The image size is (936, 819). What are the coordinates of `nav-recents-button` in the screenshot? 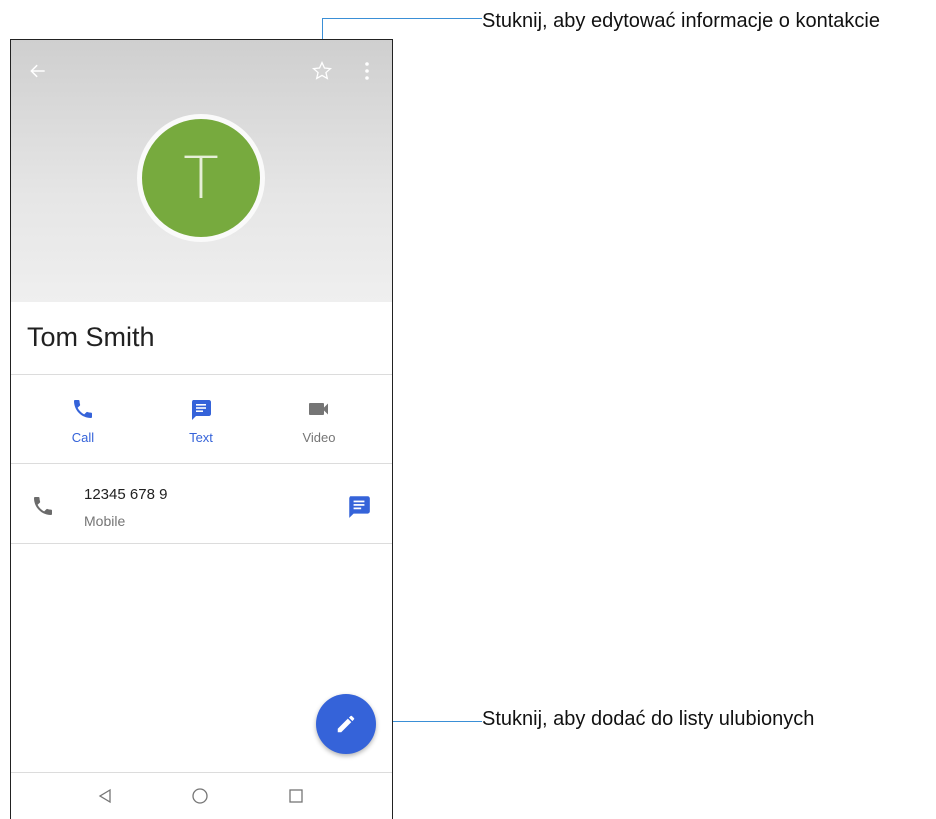 It's located at (296, 796).